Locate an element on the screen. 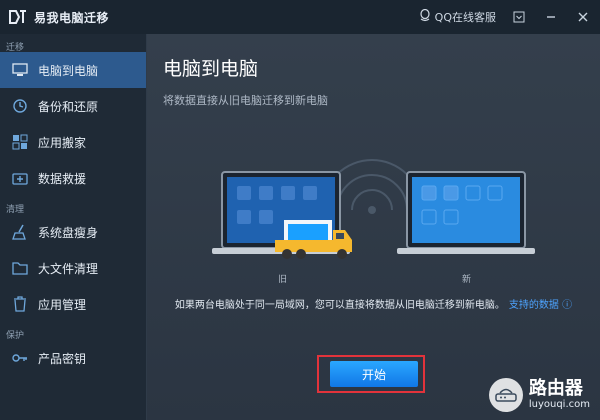 This screenshot has width=600, height=420. title-bar: 易我电脑迁移 QQ在线客服 is located at coordinates (300, 17).